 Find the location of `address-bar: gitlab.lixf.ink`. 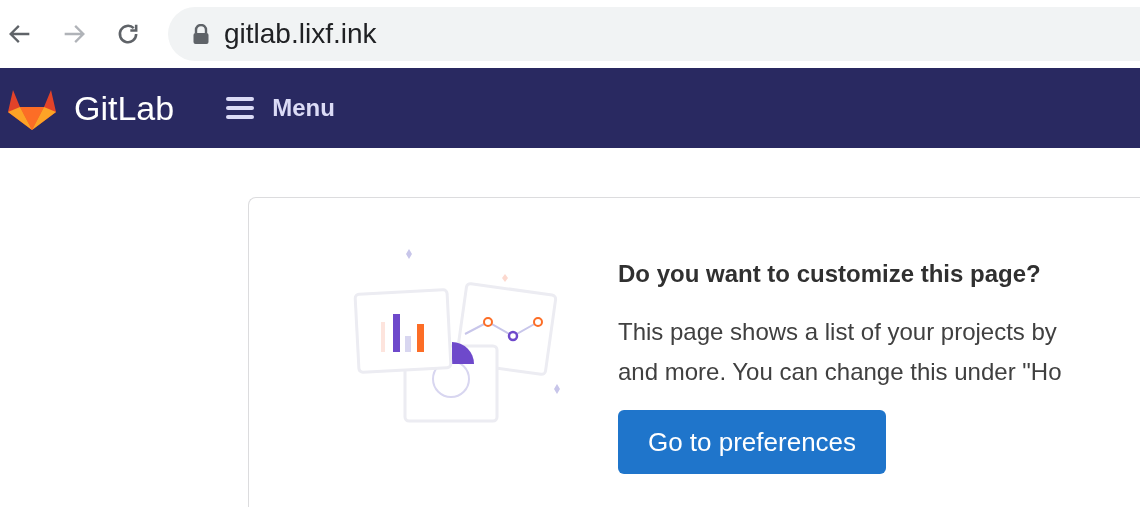

address-bar: gitlab.lixf.ink is located at coordinates (654, 34).